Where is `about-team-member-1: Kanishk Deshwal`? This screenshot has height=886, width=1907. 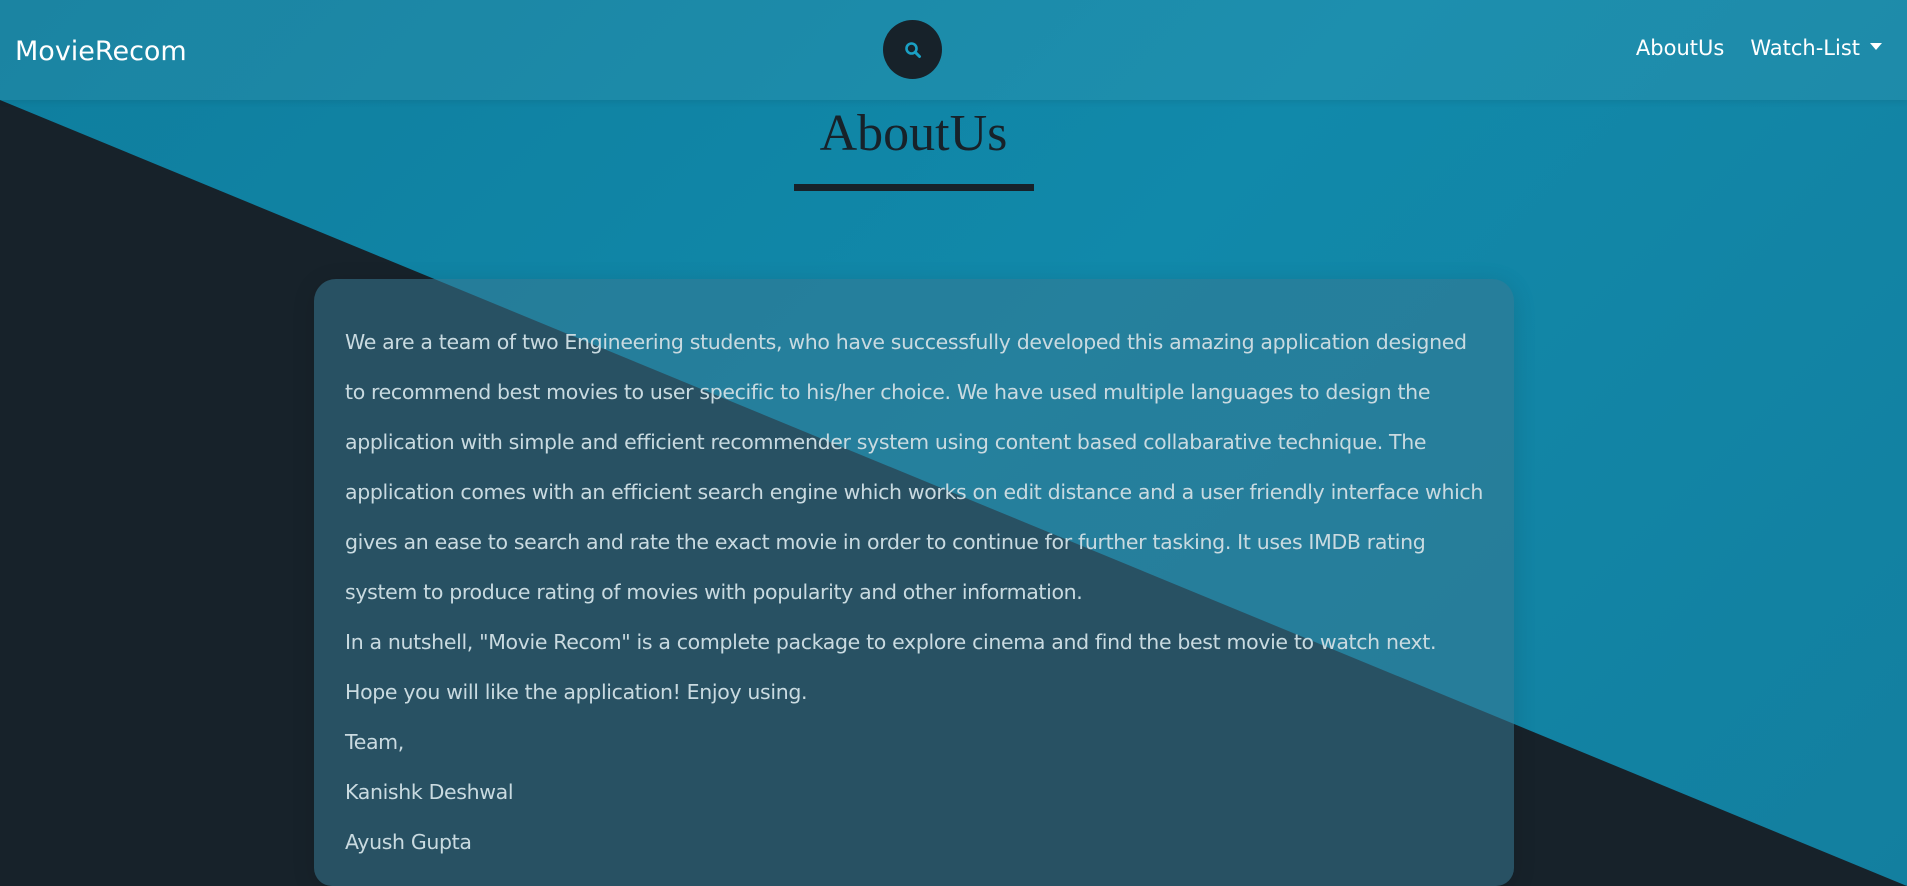 about-team-member-1: Kanishk Deshwal is located at coordinates (429, 792).